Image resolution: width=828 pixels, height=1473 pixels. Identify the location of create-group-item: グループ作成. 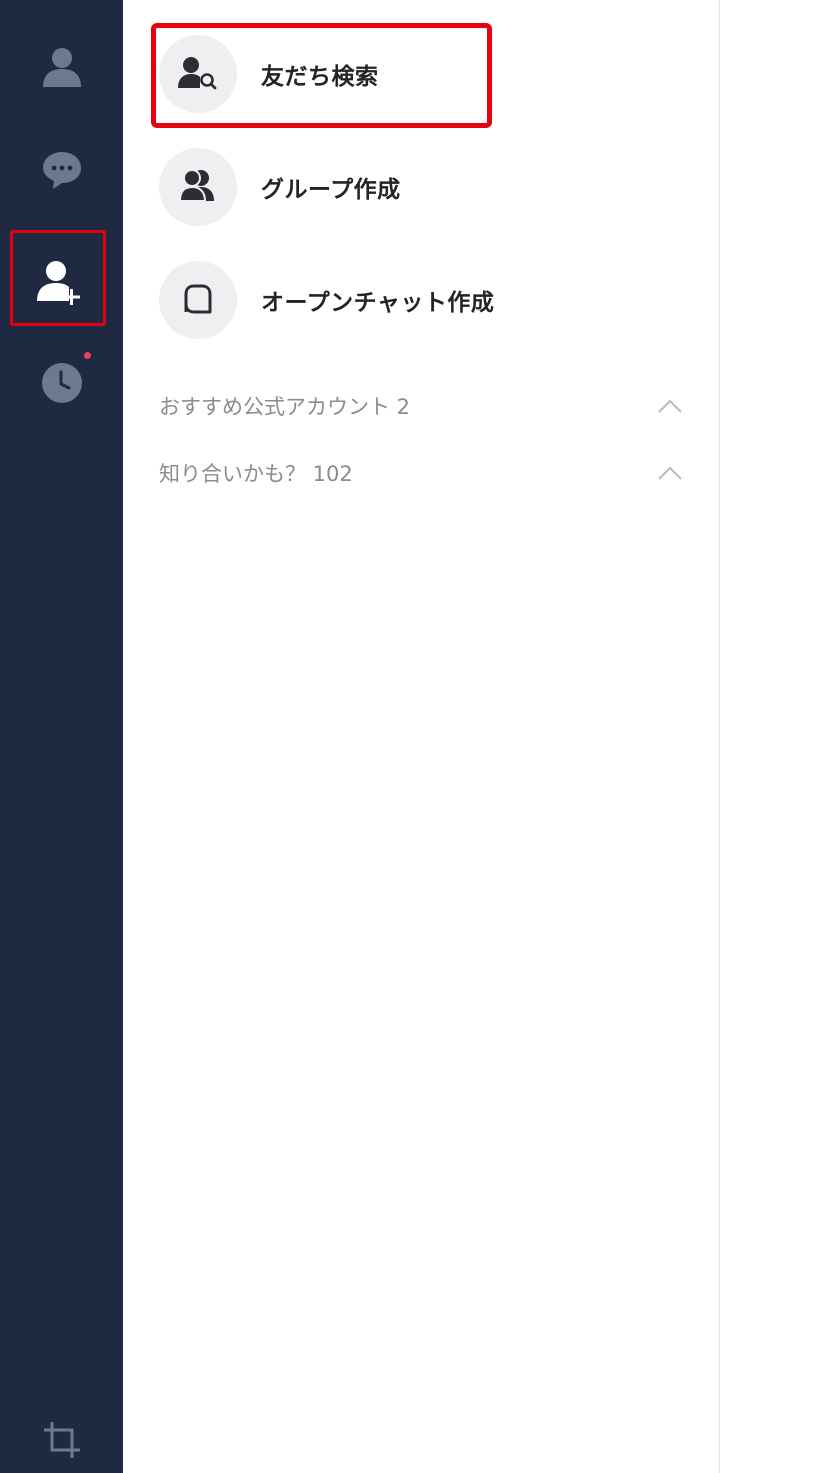
(280, 187).